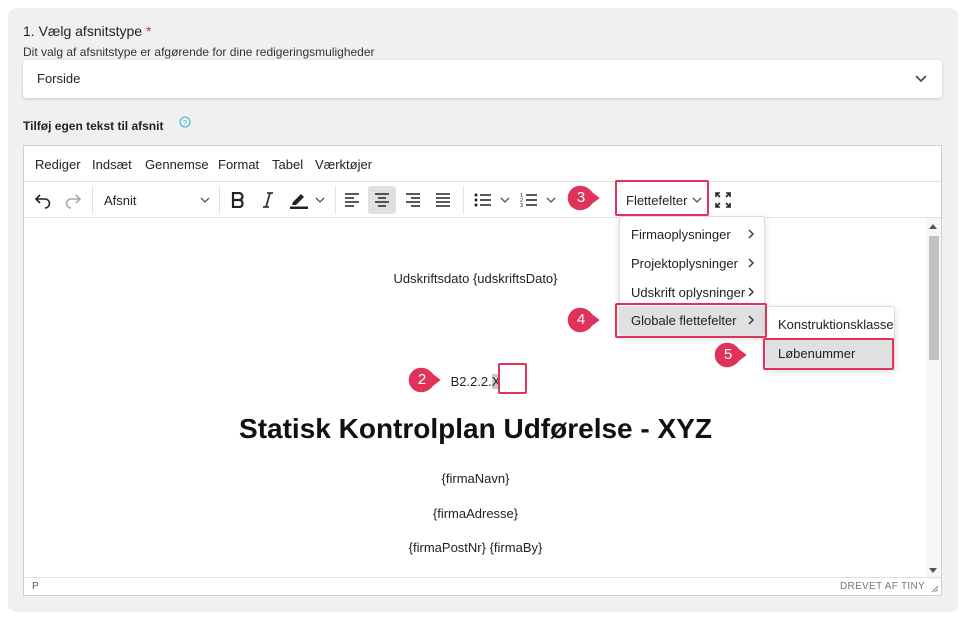 This screenshot has height=622, width=967. I want to click on company-postal-line: {firmaPostNr} {firmaBy}, so click(475, 547).